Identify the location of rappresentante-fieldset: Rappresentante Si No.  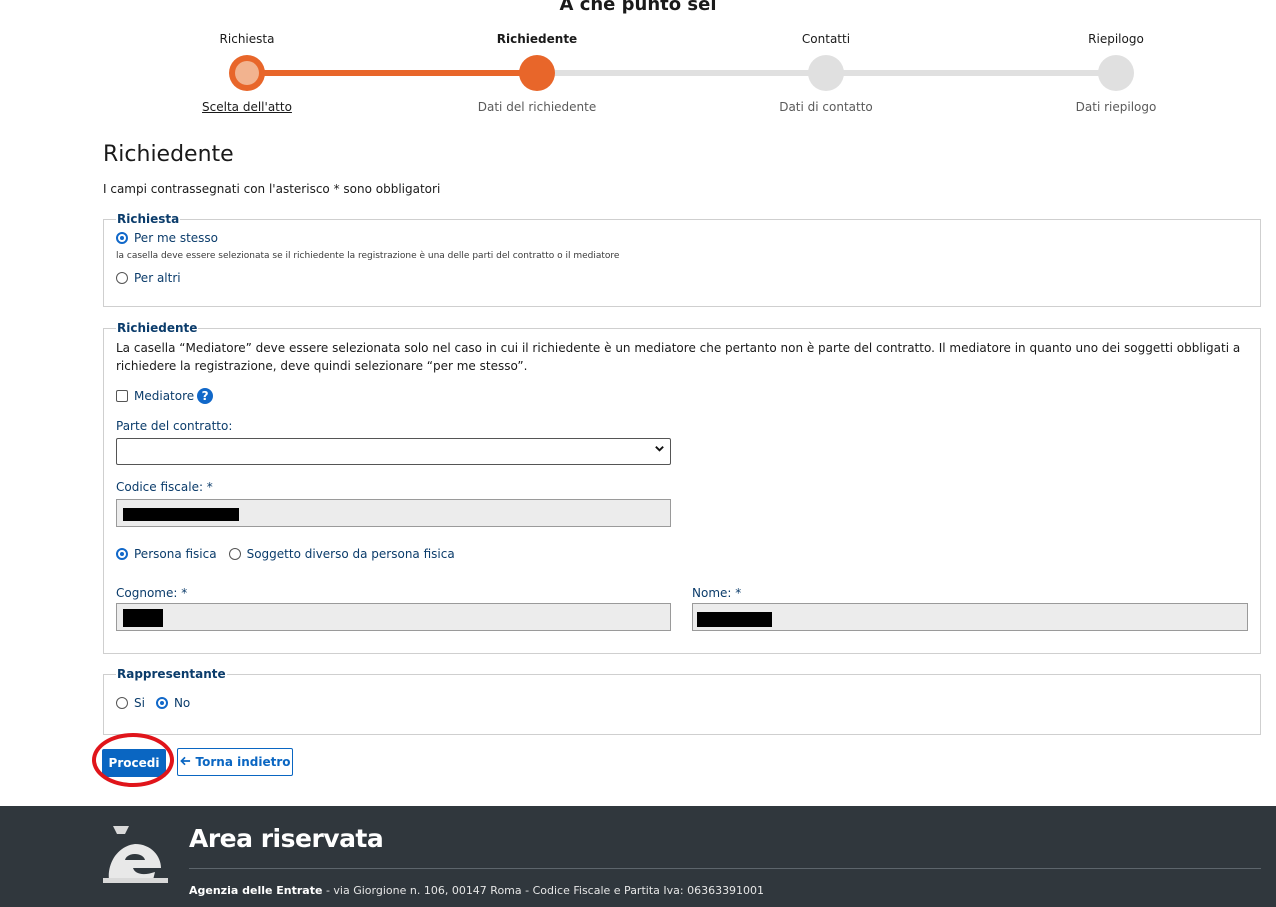
(682, 701).